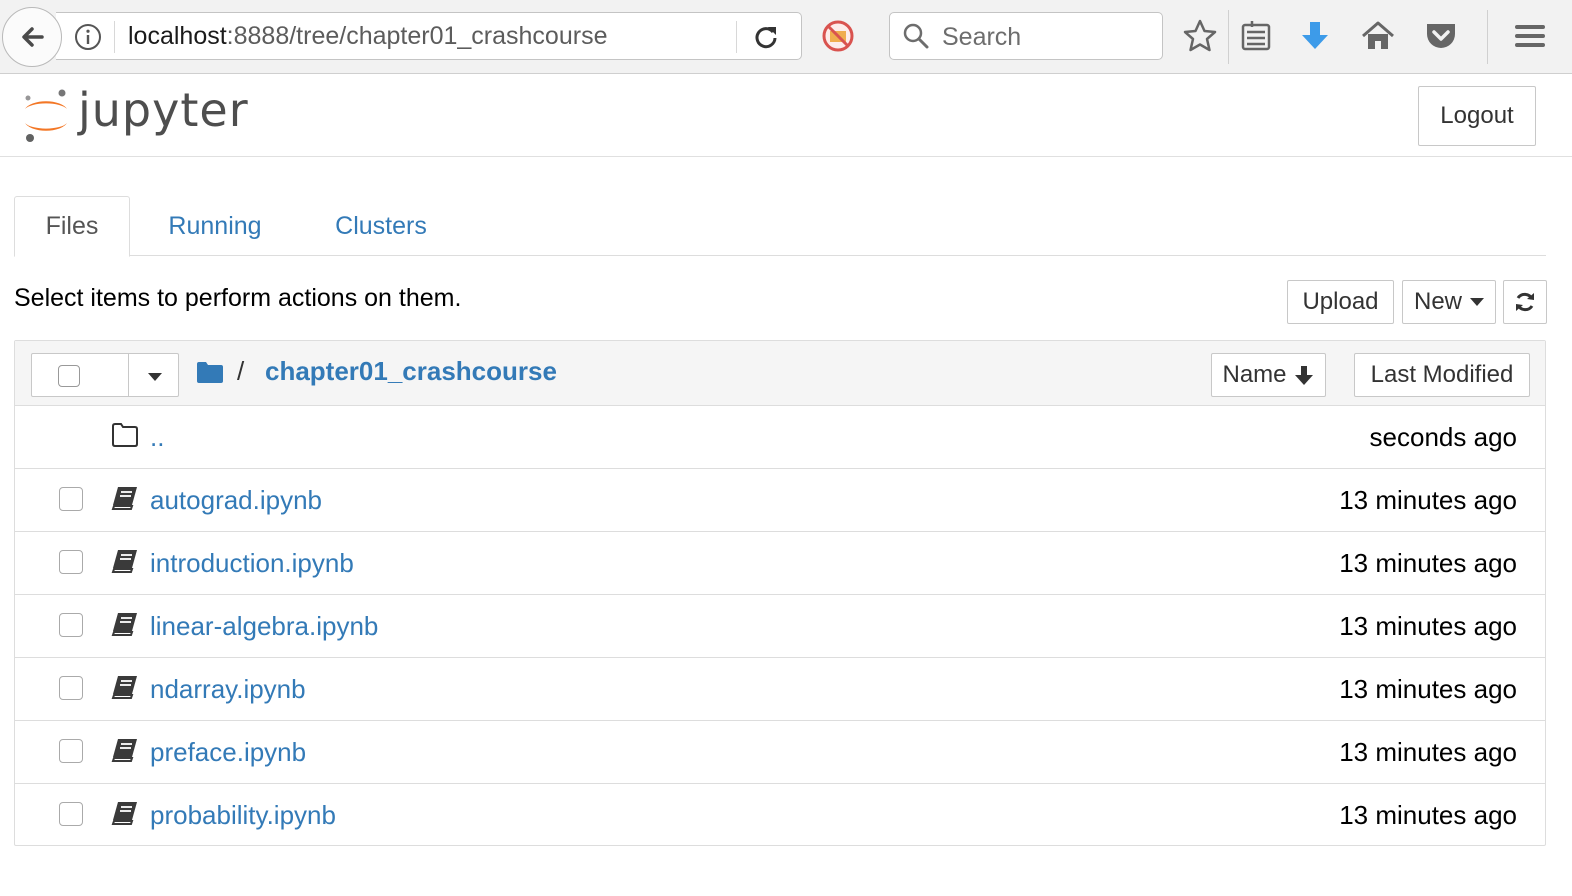  Describe the element at coordinates (1315, 36) in the screenshot. I see `download-icon` at that location.